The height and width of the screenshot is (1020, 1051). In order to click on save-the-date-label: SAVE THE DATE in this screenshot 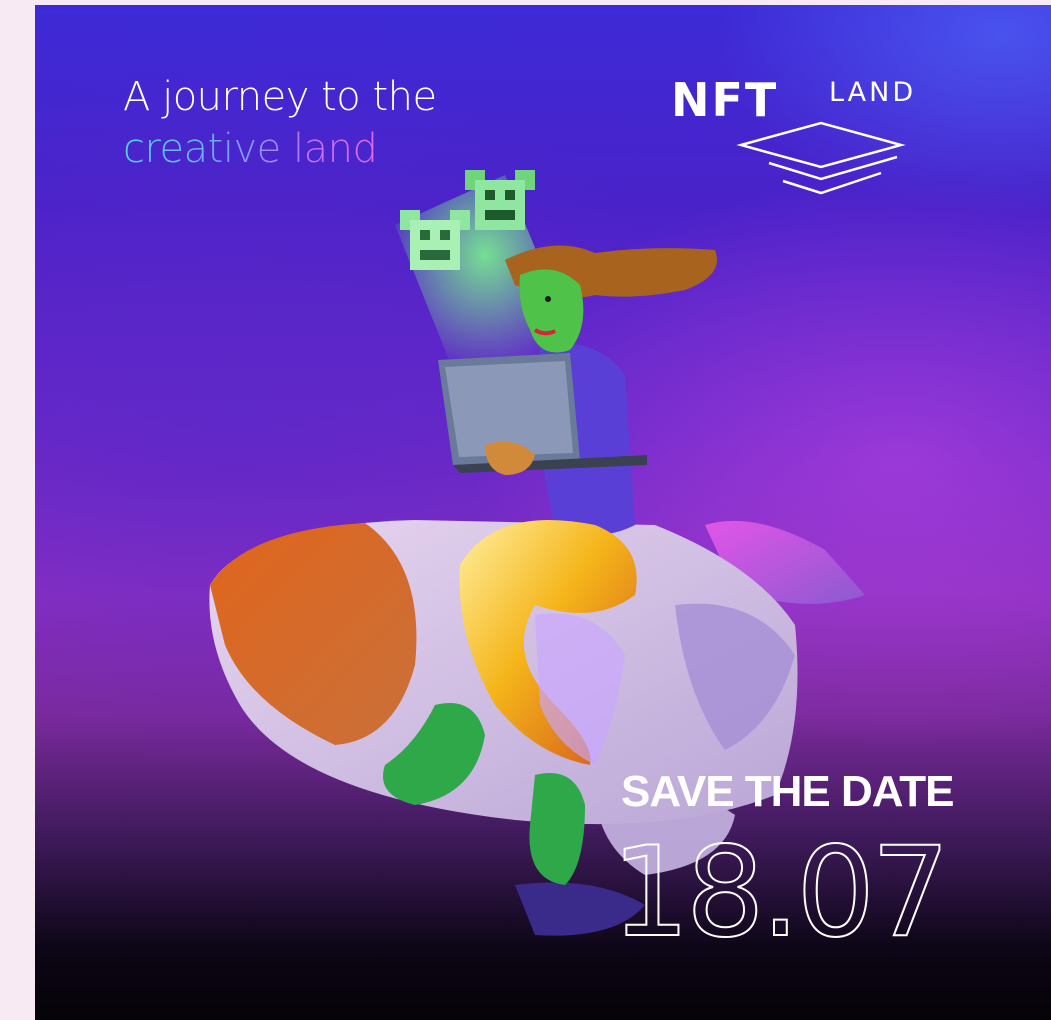, I will do `click(788, 791)`.